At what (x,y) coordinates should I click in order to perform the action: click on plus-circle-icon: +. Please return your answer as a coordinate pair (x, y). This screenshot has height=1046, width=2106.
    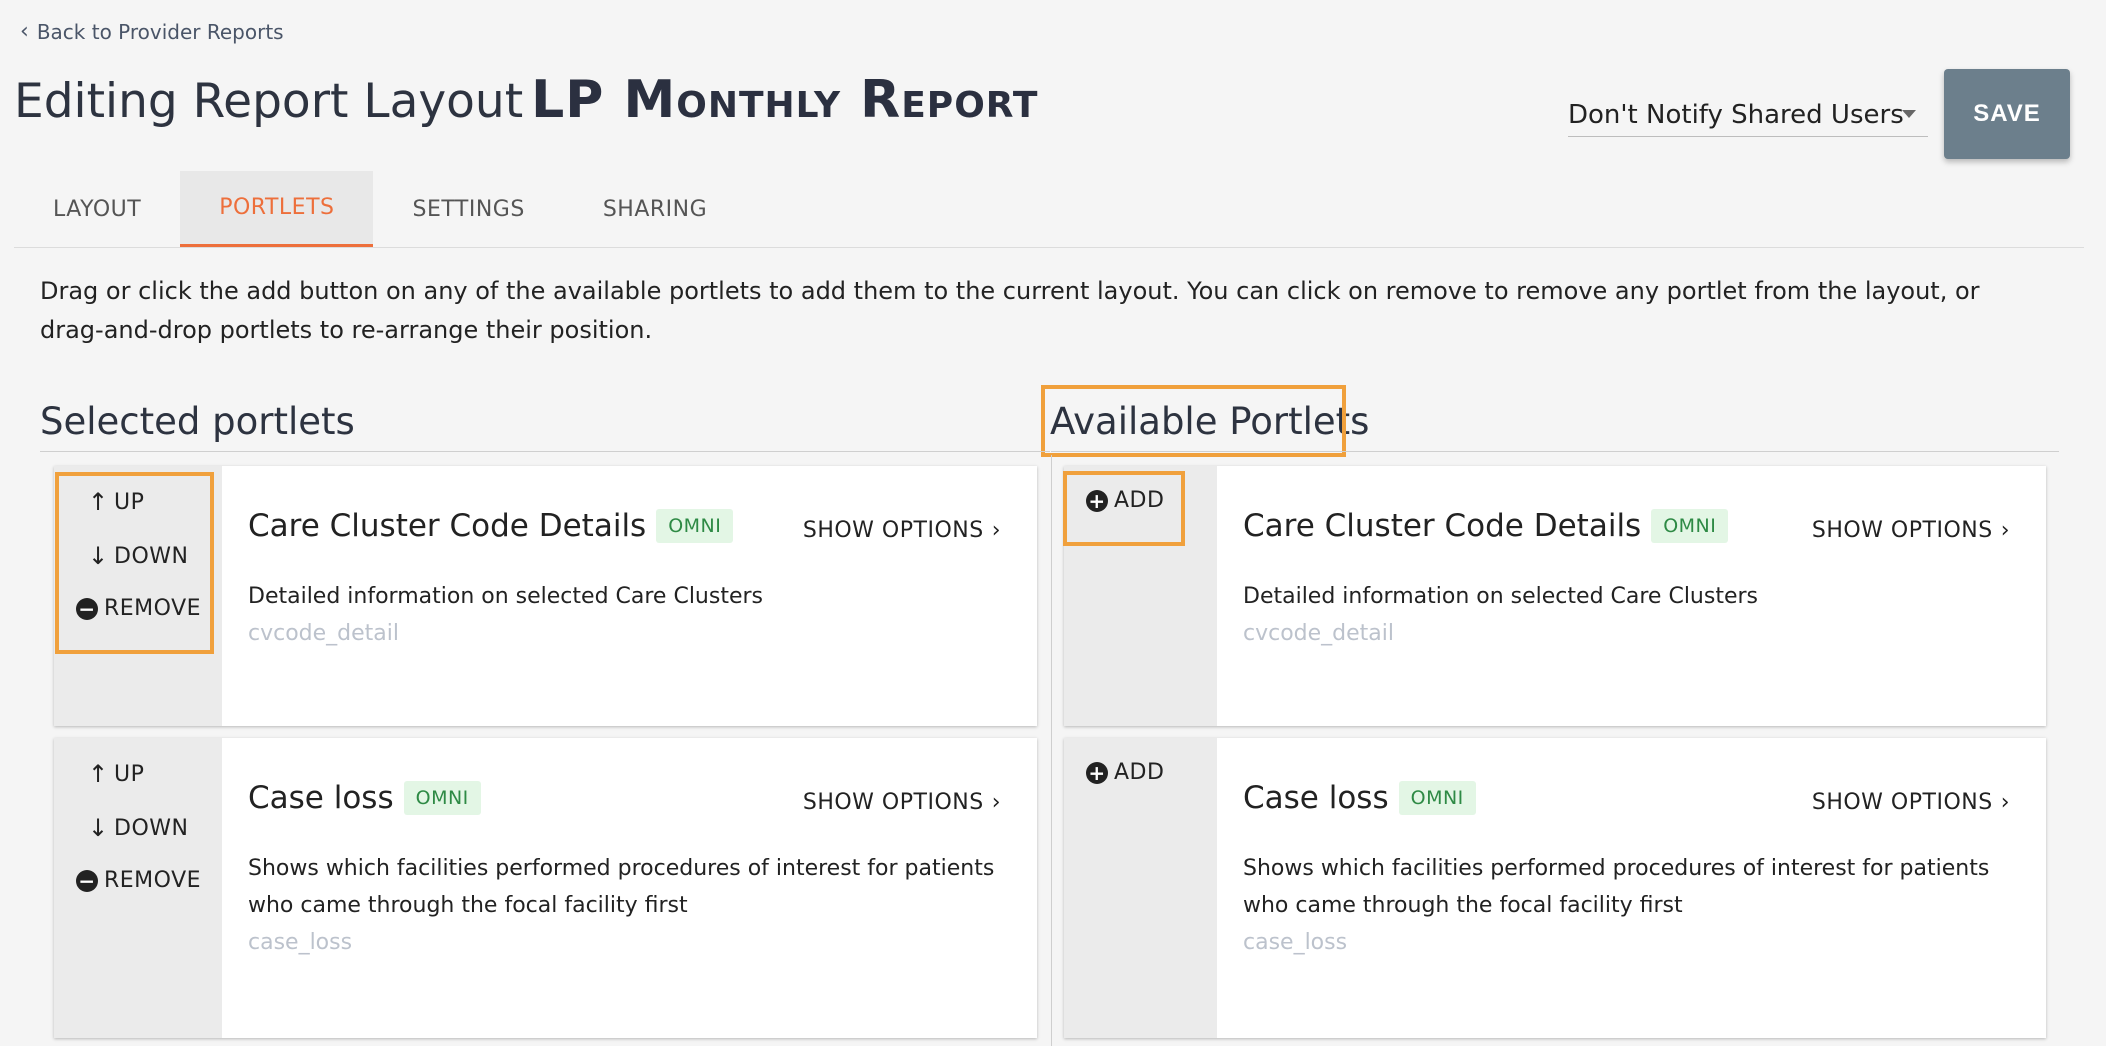
    Looking at the image, I should click on (1097, 772).